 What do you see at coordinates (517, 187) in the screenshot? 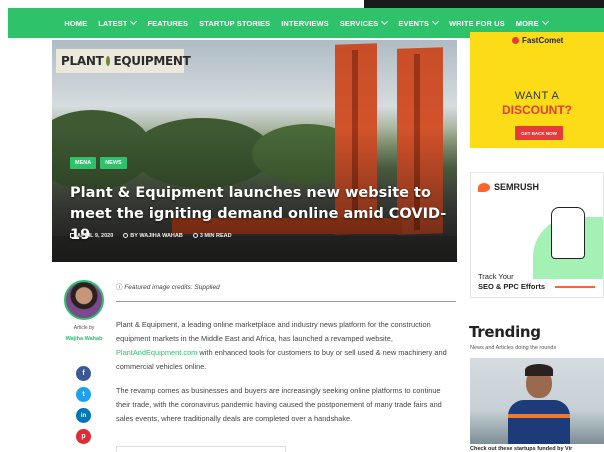
I see `semrush-brand: SEMRUSH` at bounding box center [517, 187].